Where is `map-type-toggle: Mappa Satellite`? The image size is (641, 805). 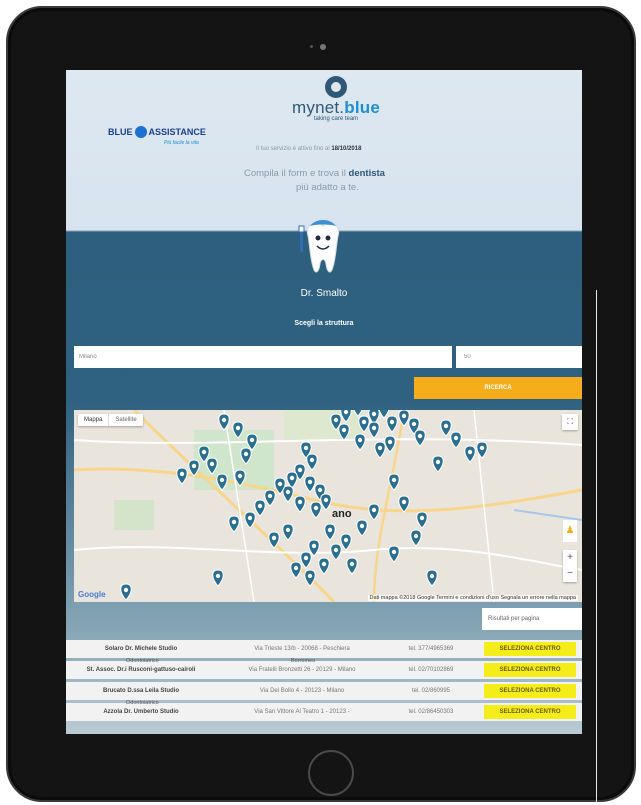 map-type-toggle: Mappa Satellite is located at coordinates (110, 420).